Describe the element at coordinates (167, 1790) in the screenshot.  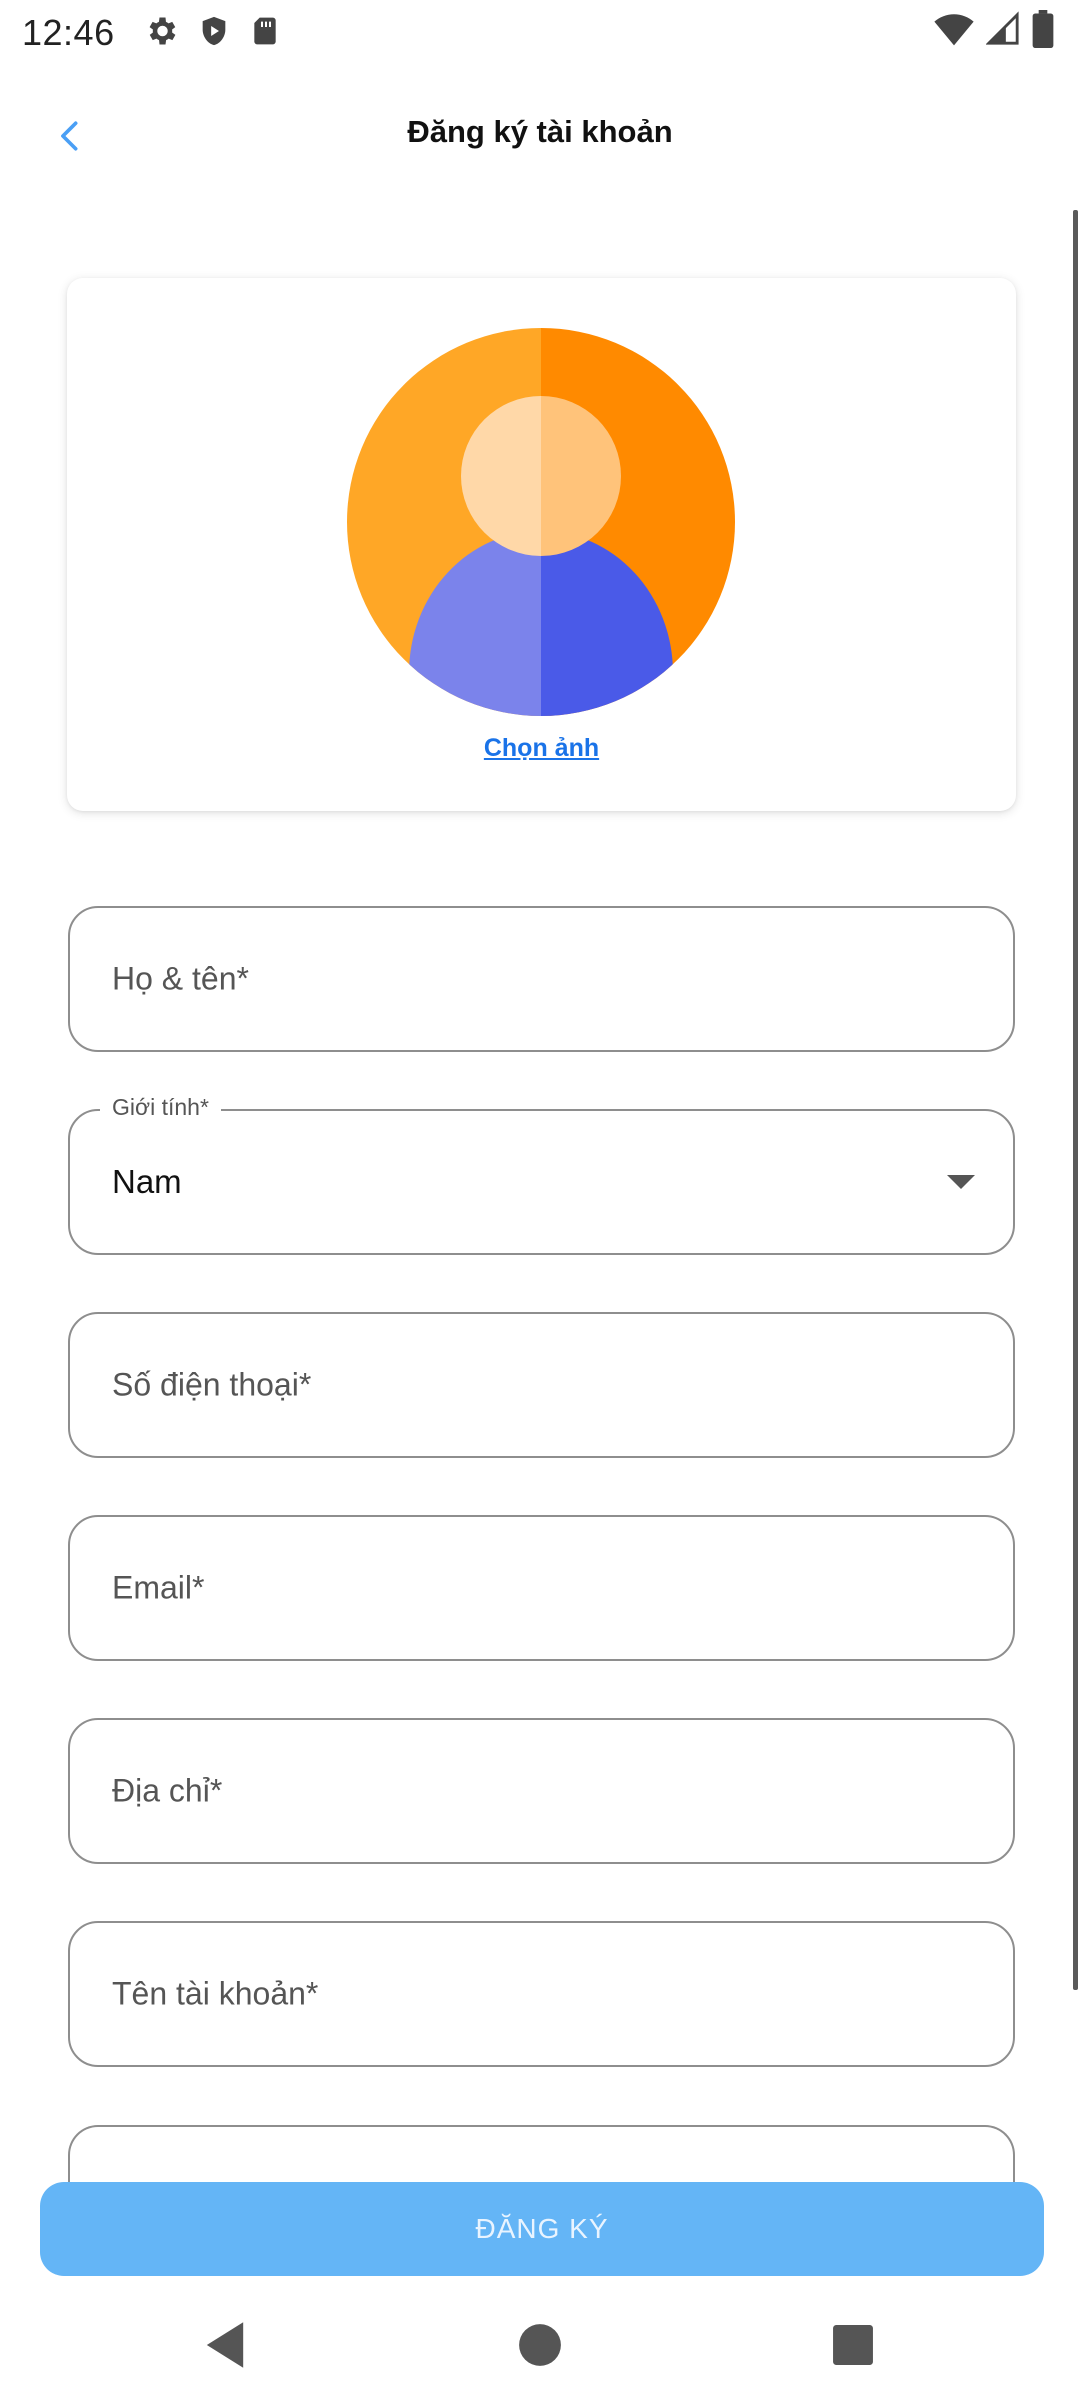
I see `address-placeholder: Địa chỉ*` at that location.